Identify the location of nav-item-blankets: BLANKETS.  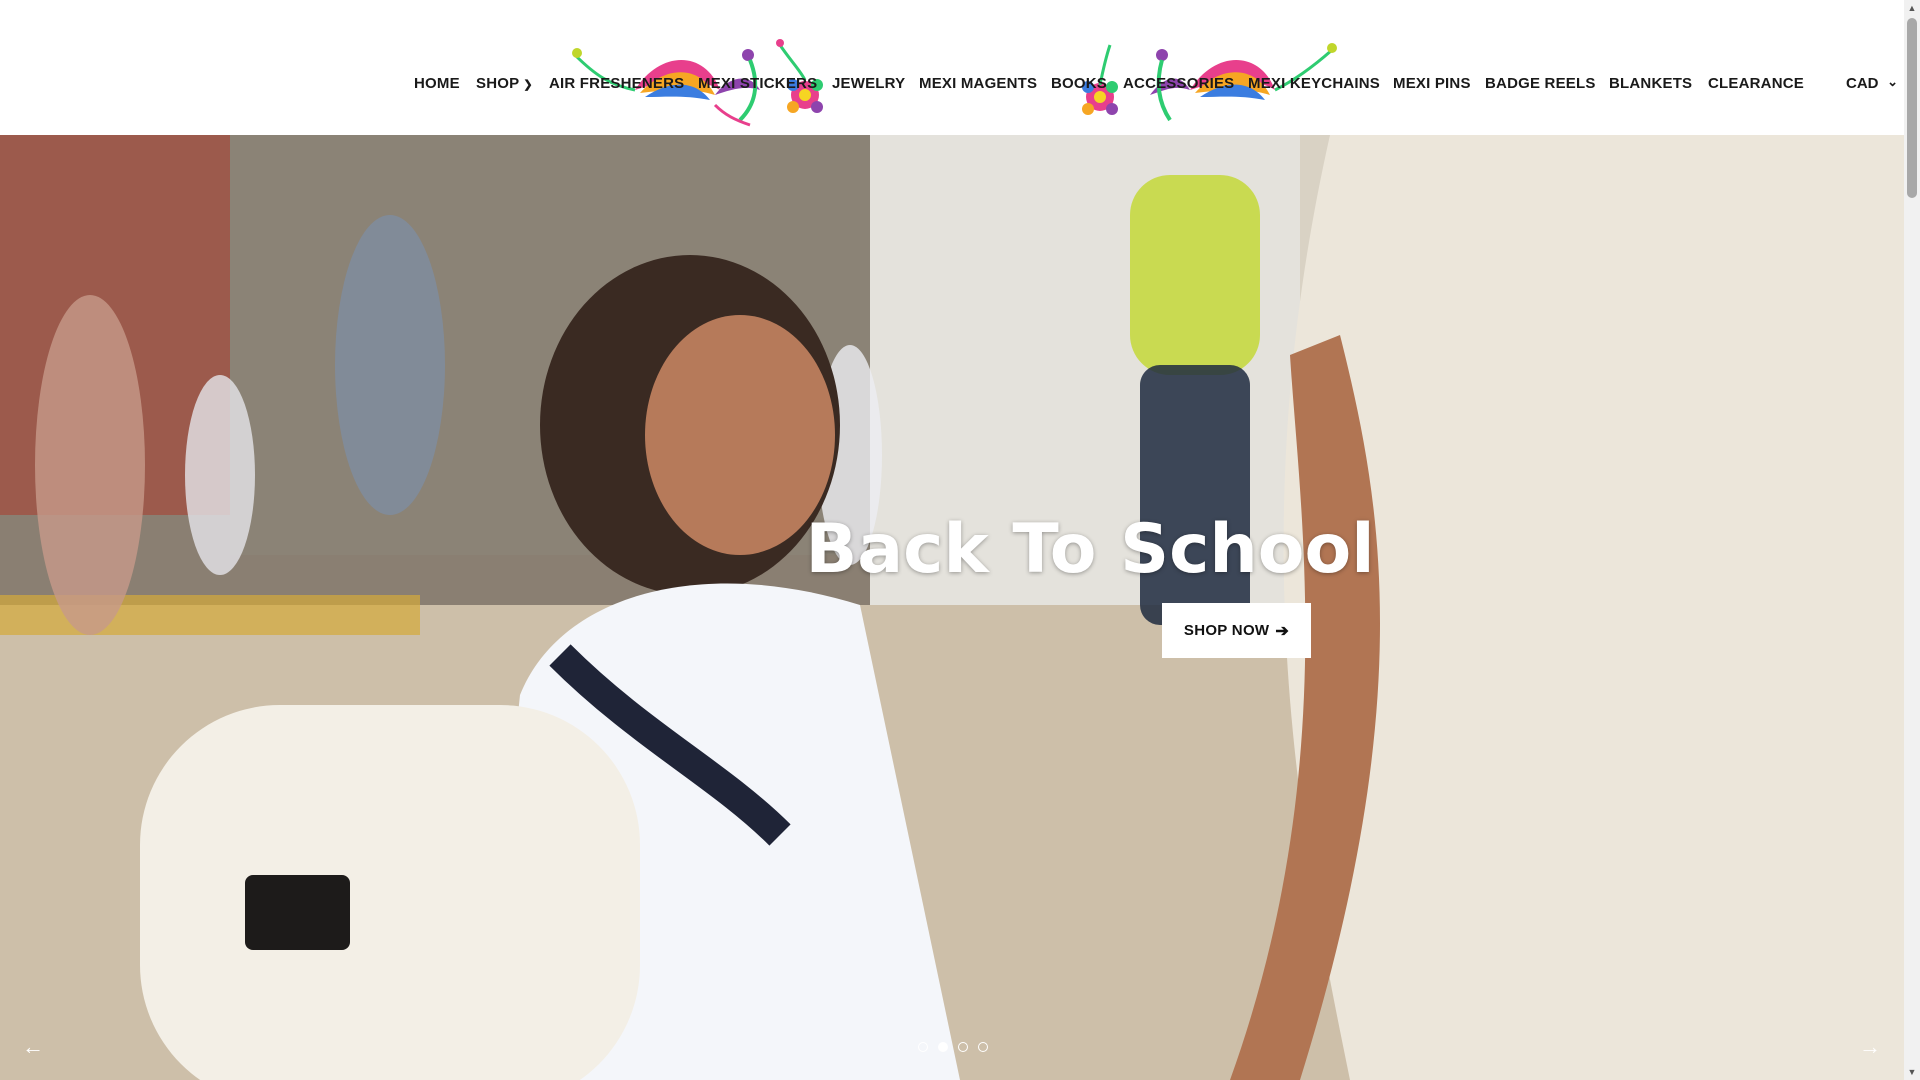
(1650, 83).